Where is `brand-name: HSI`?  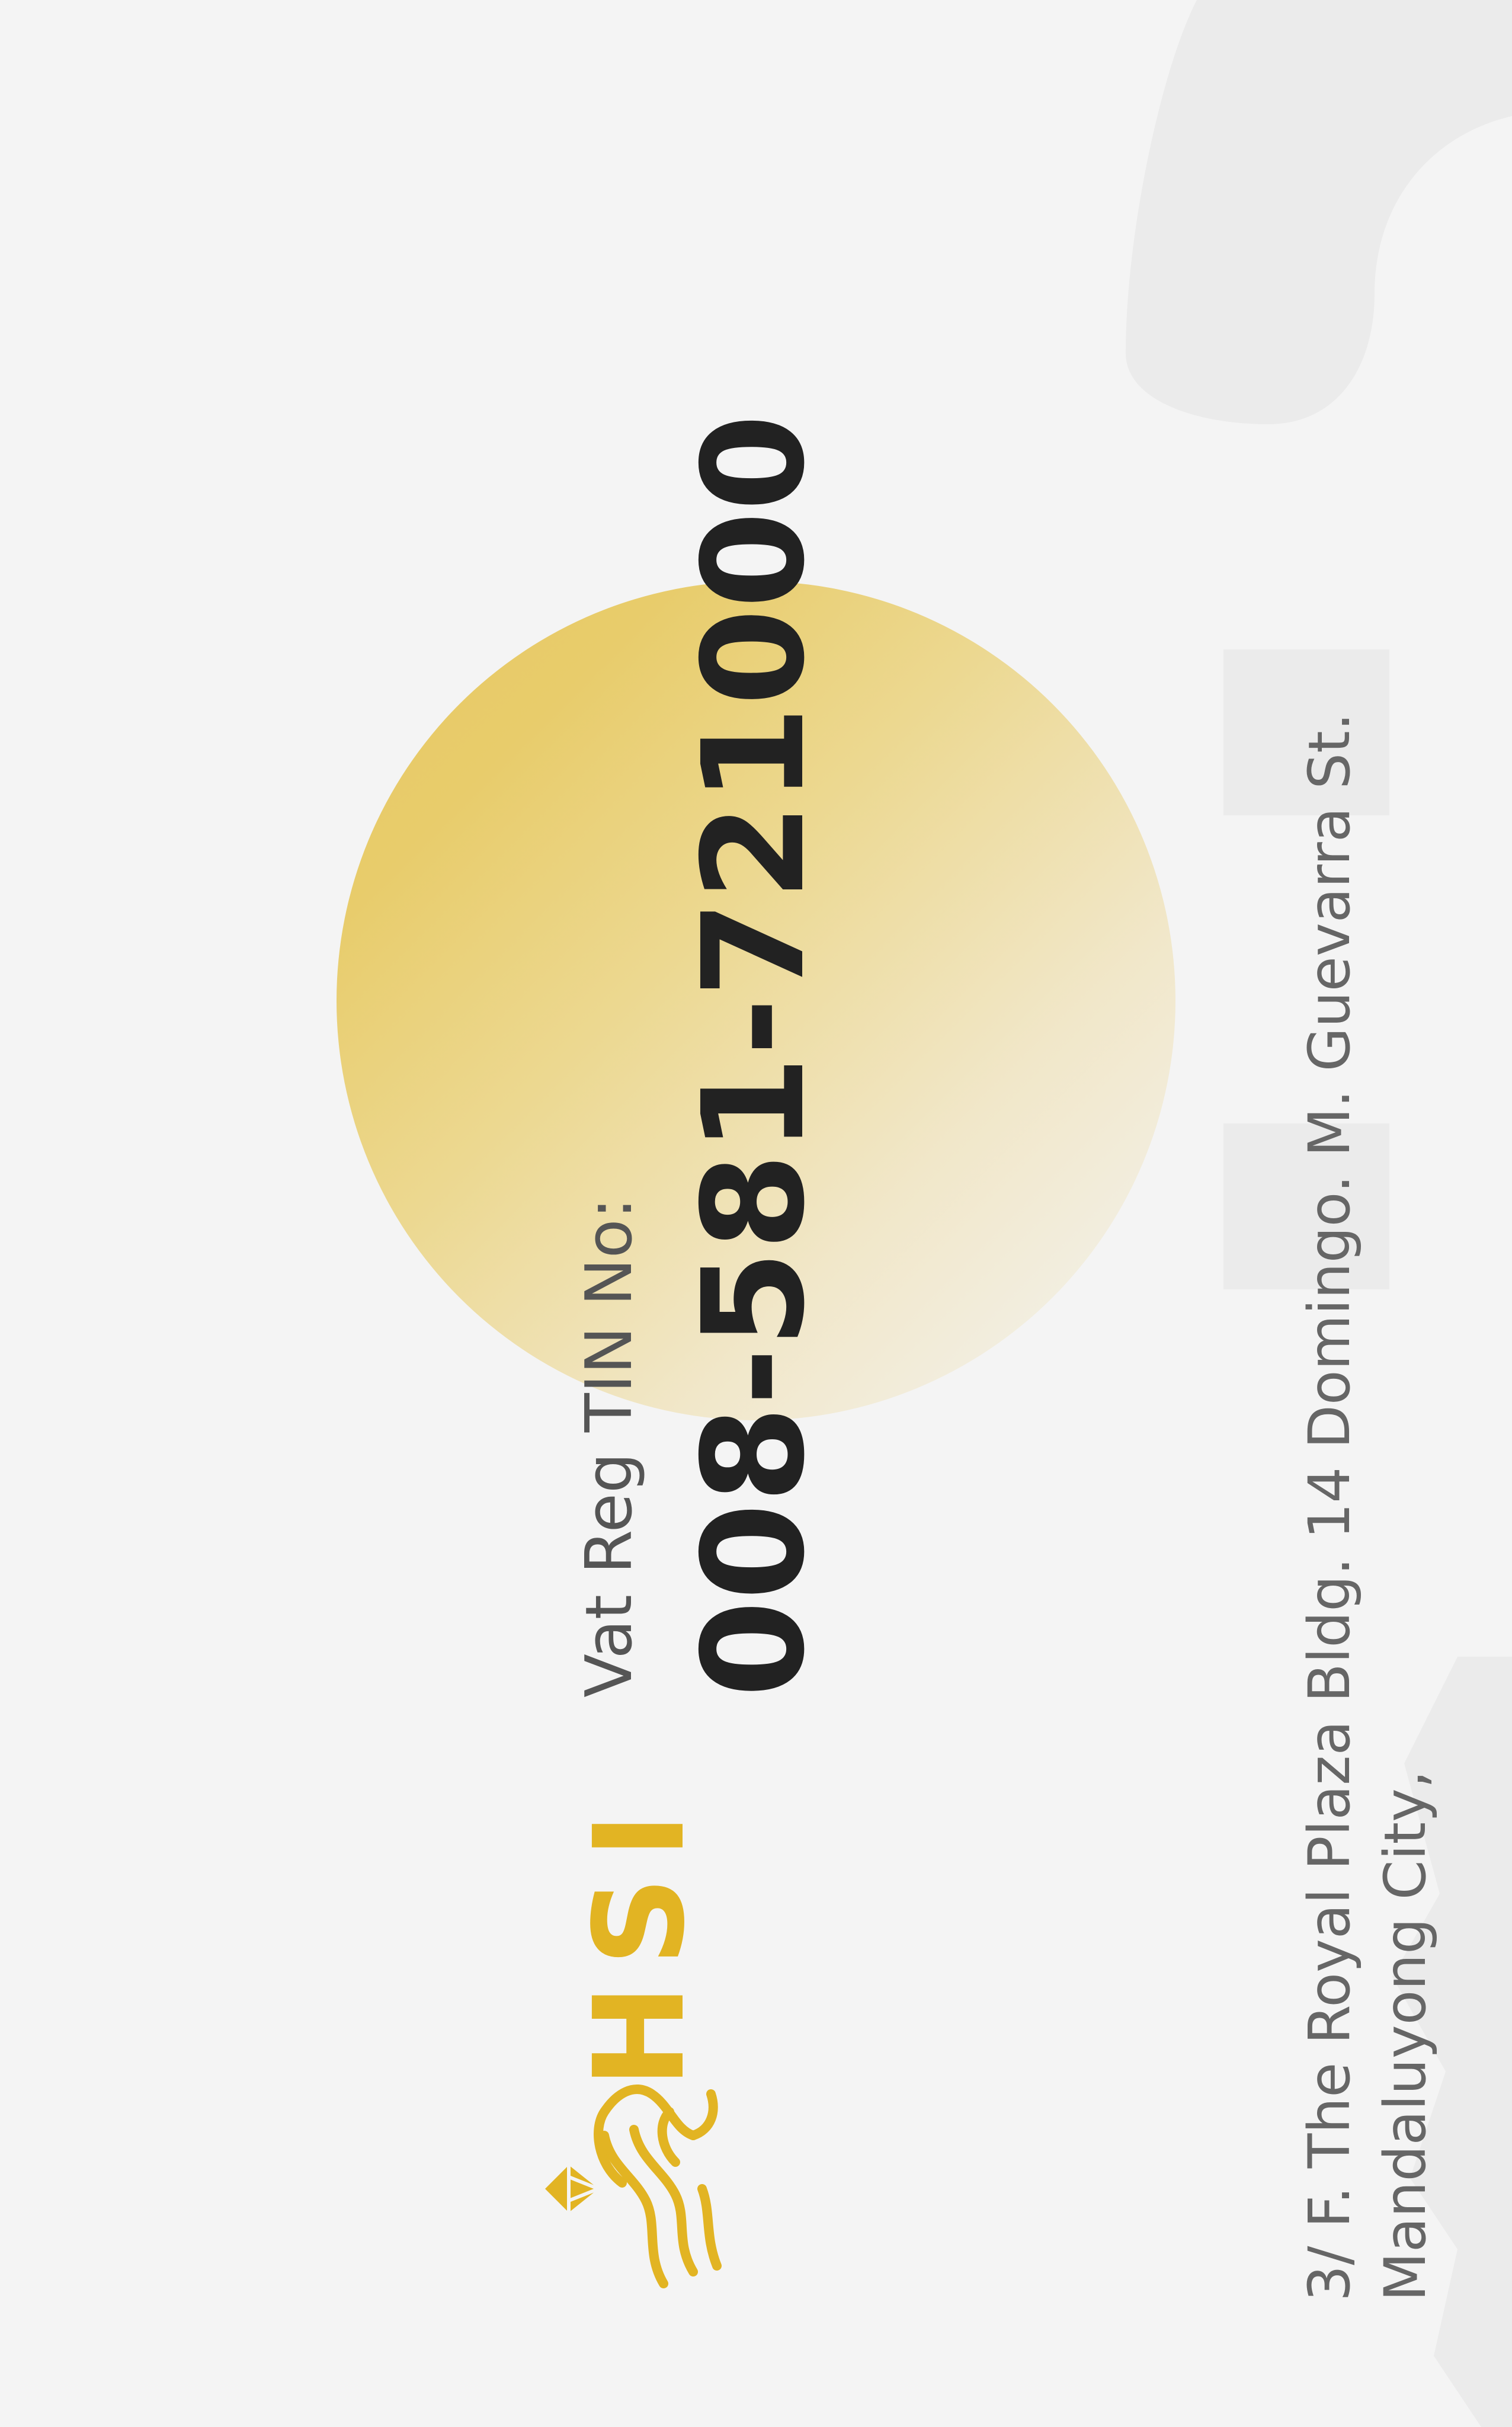 brand-name: HSI is located at coordinates (639, 1941).